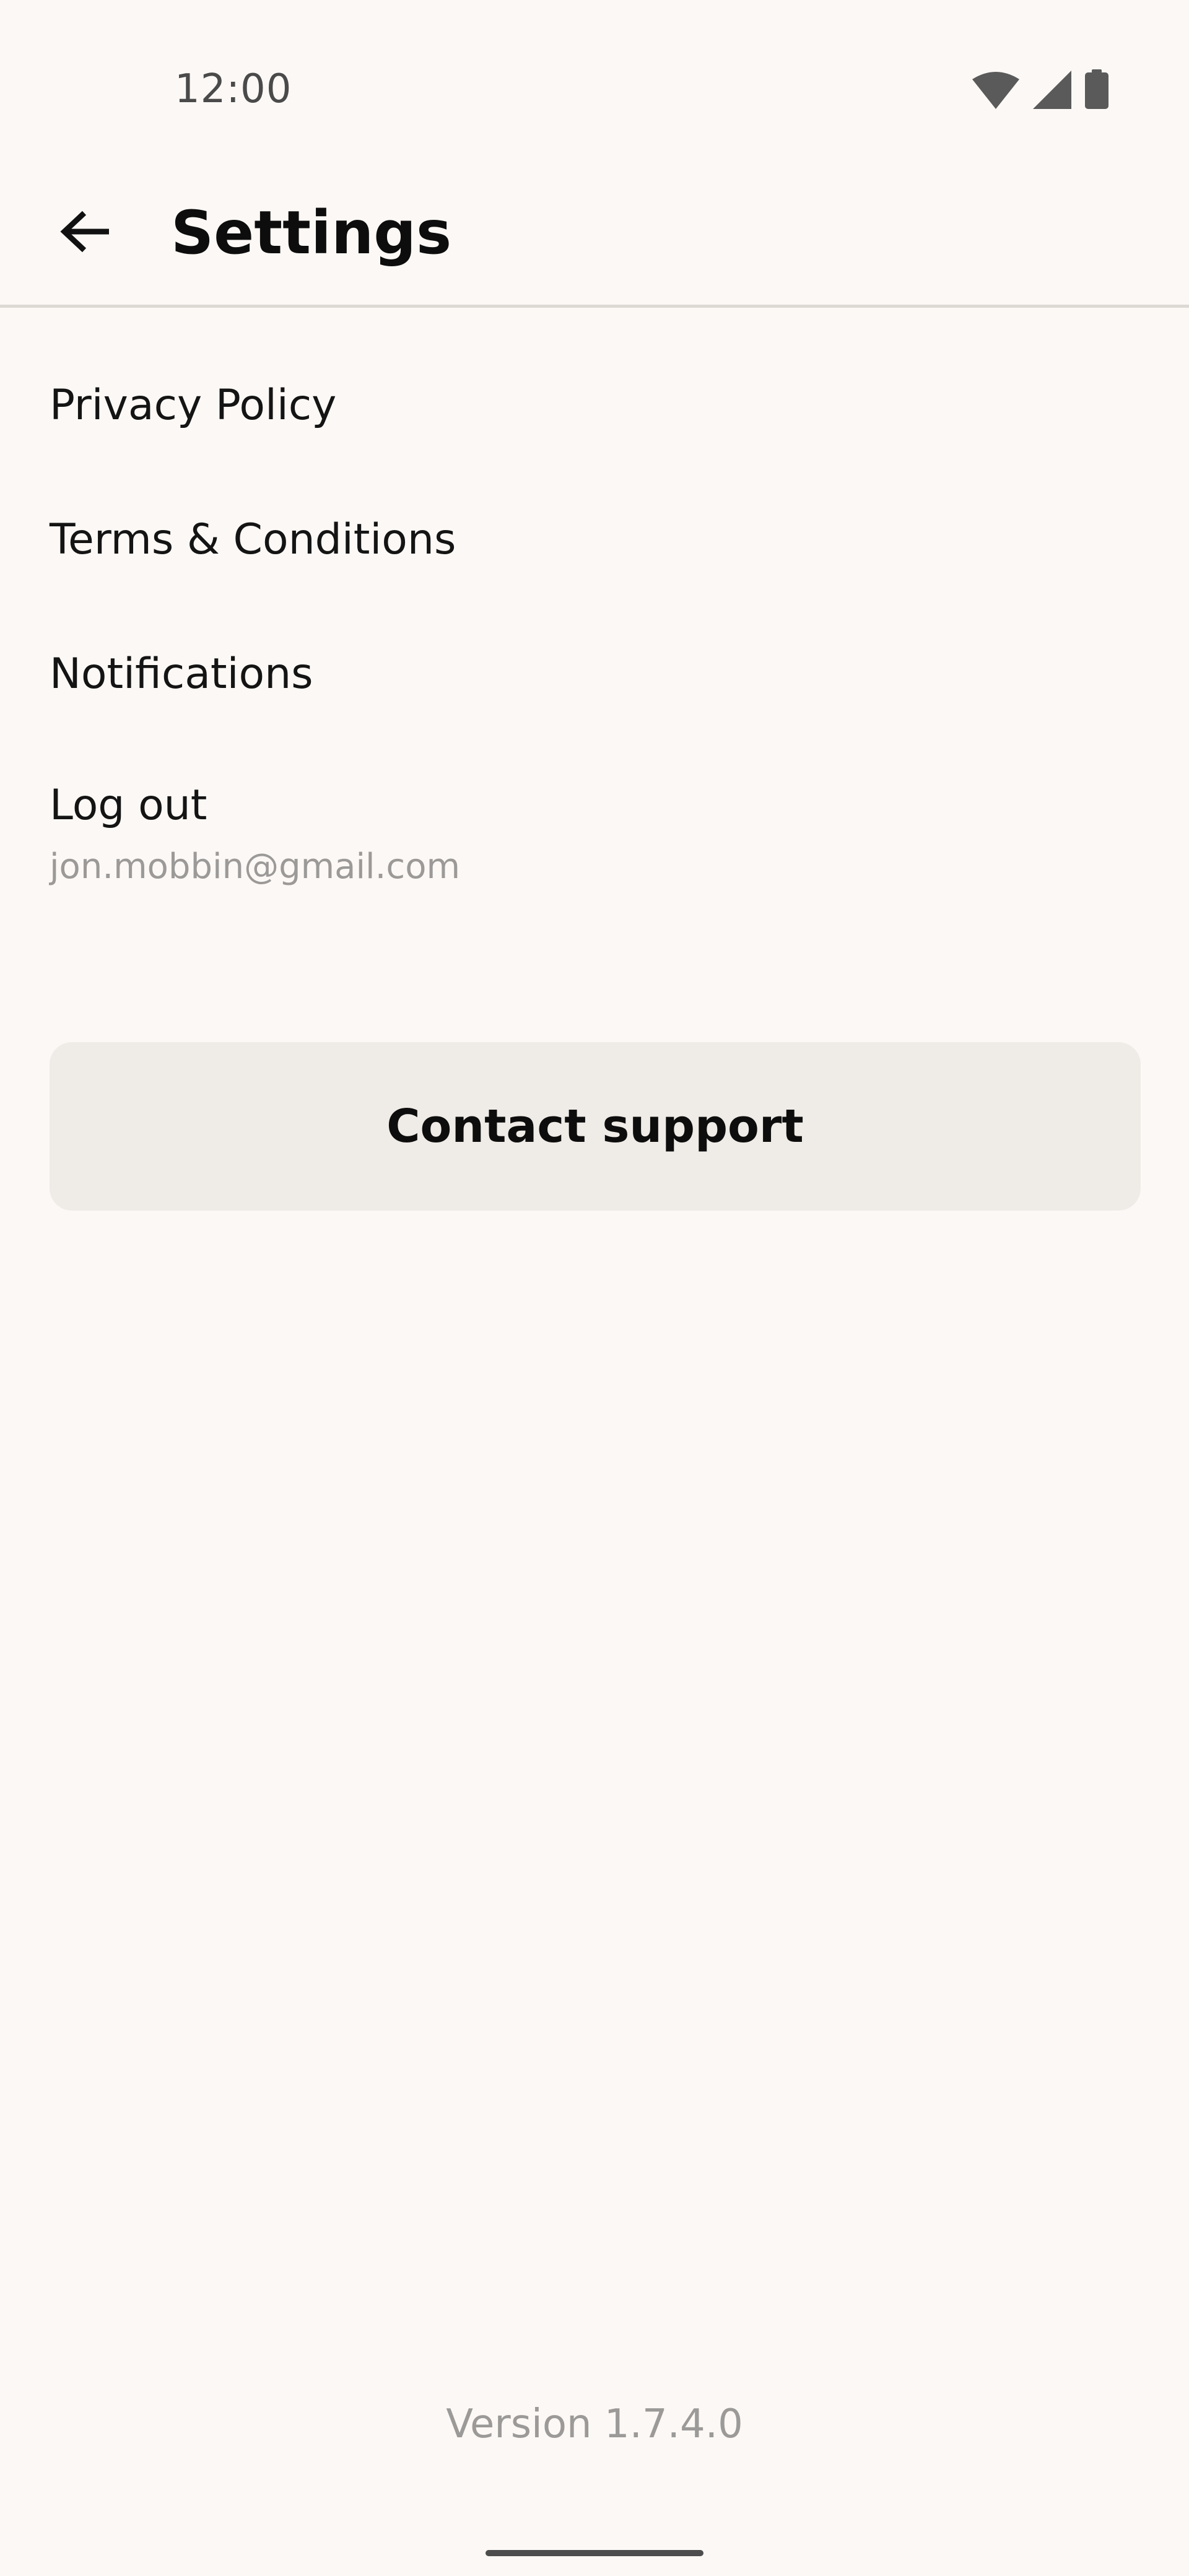  What do you see at coordinates (233, 89) in the screenshot?
I see `status-time: 12:00` at bounding box center [233, 89].